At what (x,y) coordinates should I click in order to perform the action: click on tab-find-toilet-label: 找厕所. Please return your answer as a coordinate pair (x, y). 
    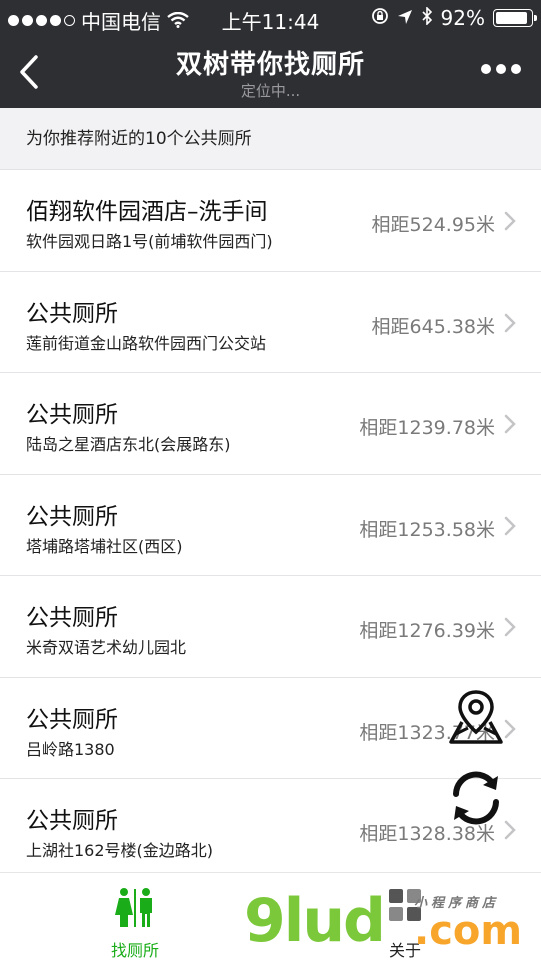
    Looking at the image, I should click on (134, 950).